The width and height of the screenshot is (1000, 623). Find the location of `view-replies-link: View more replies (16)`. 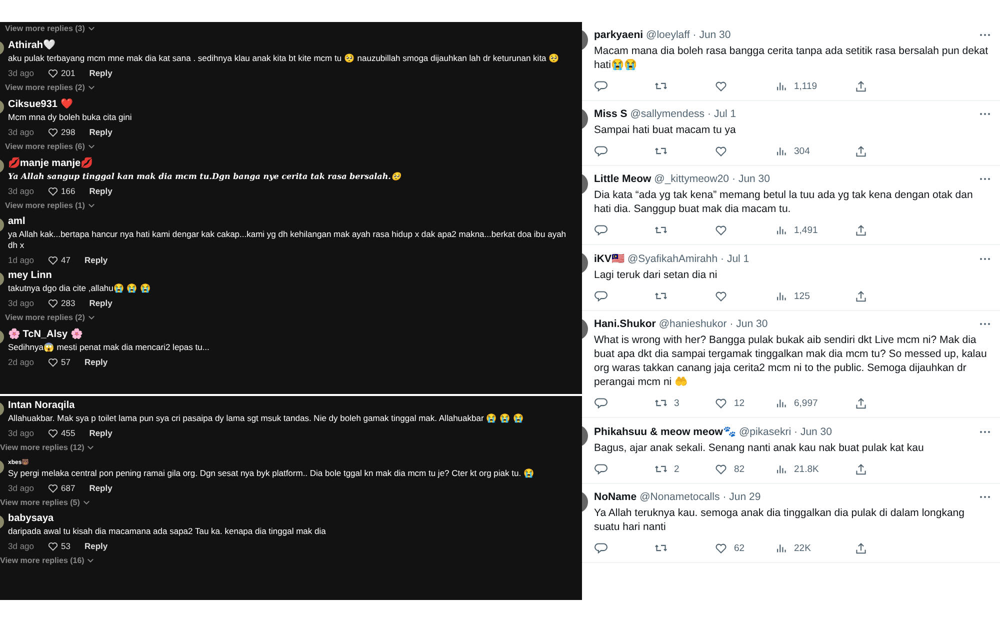

view-replies-link: View more replies (16) is located at coordinates (42, 560).